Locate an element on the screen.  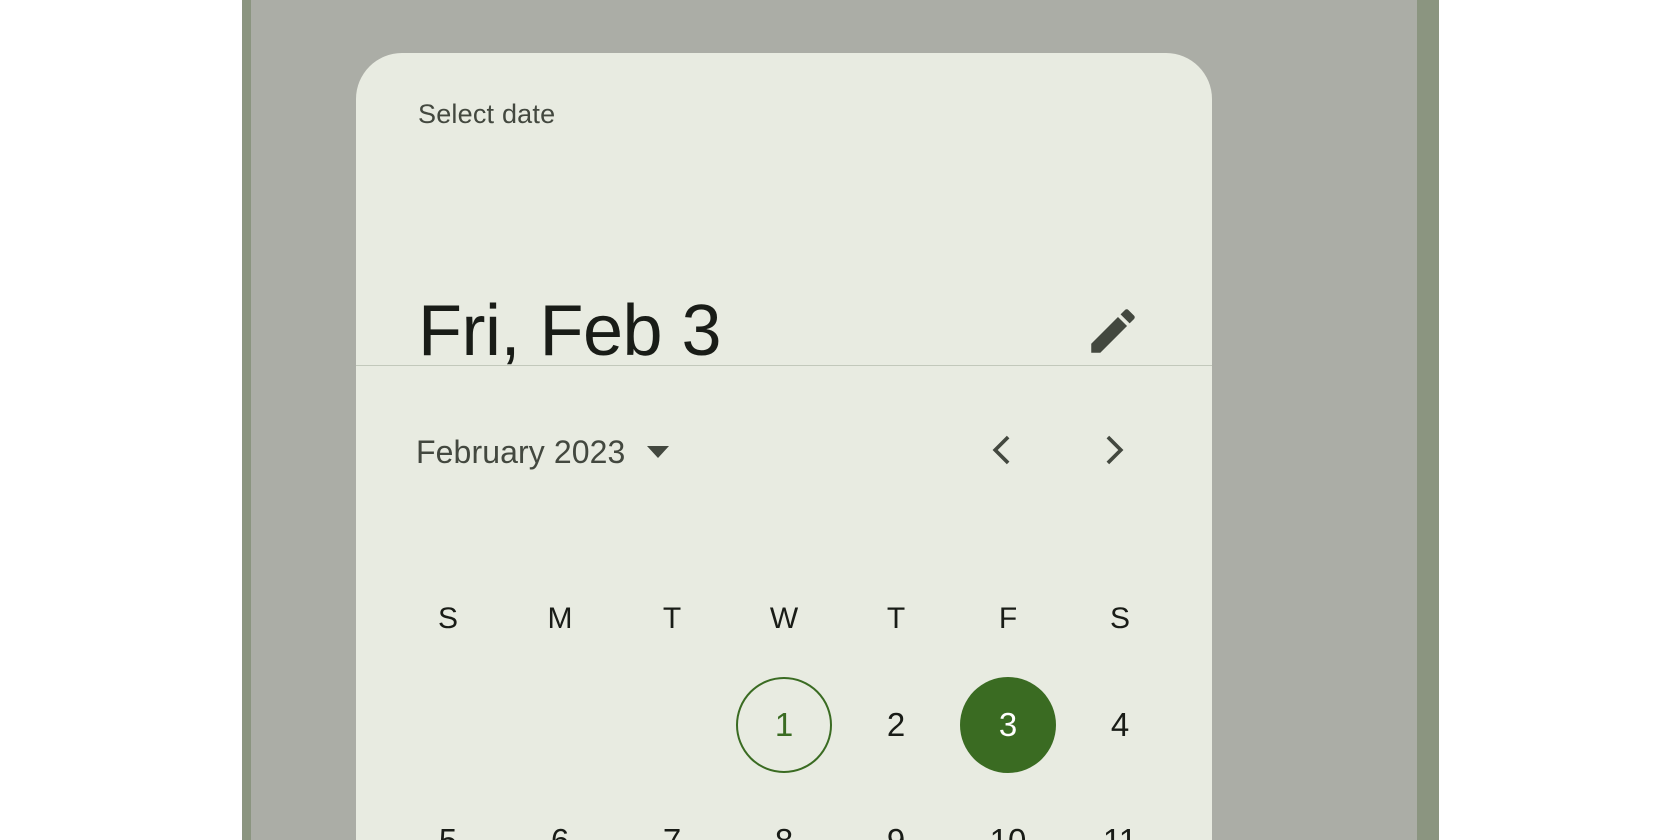
calendar-cell: 9 is located at coordinates (896, 811).